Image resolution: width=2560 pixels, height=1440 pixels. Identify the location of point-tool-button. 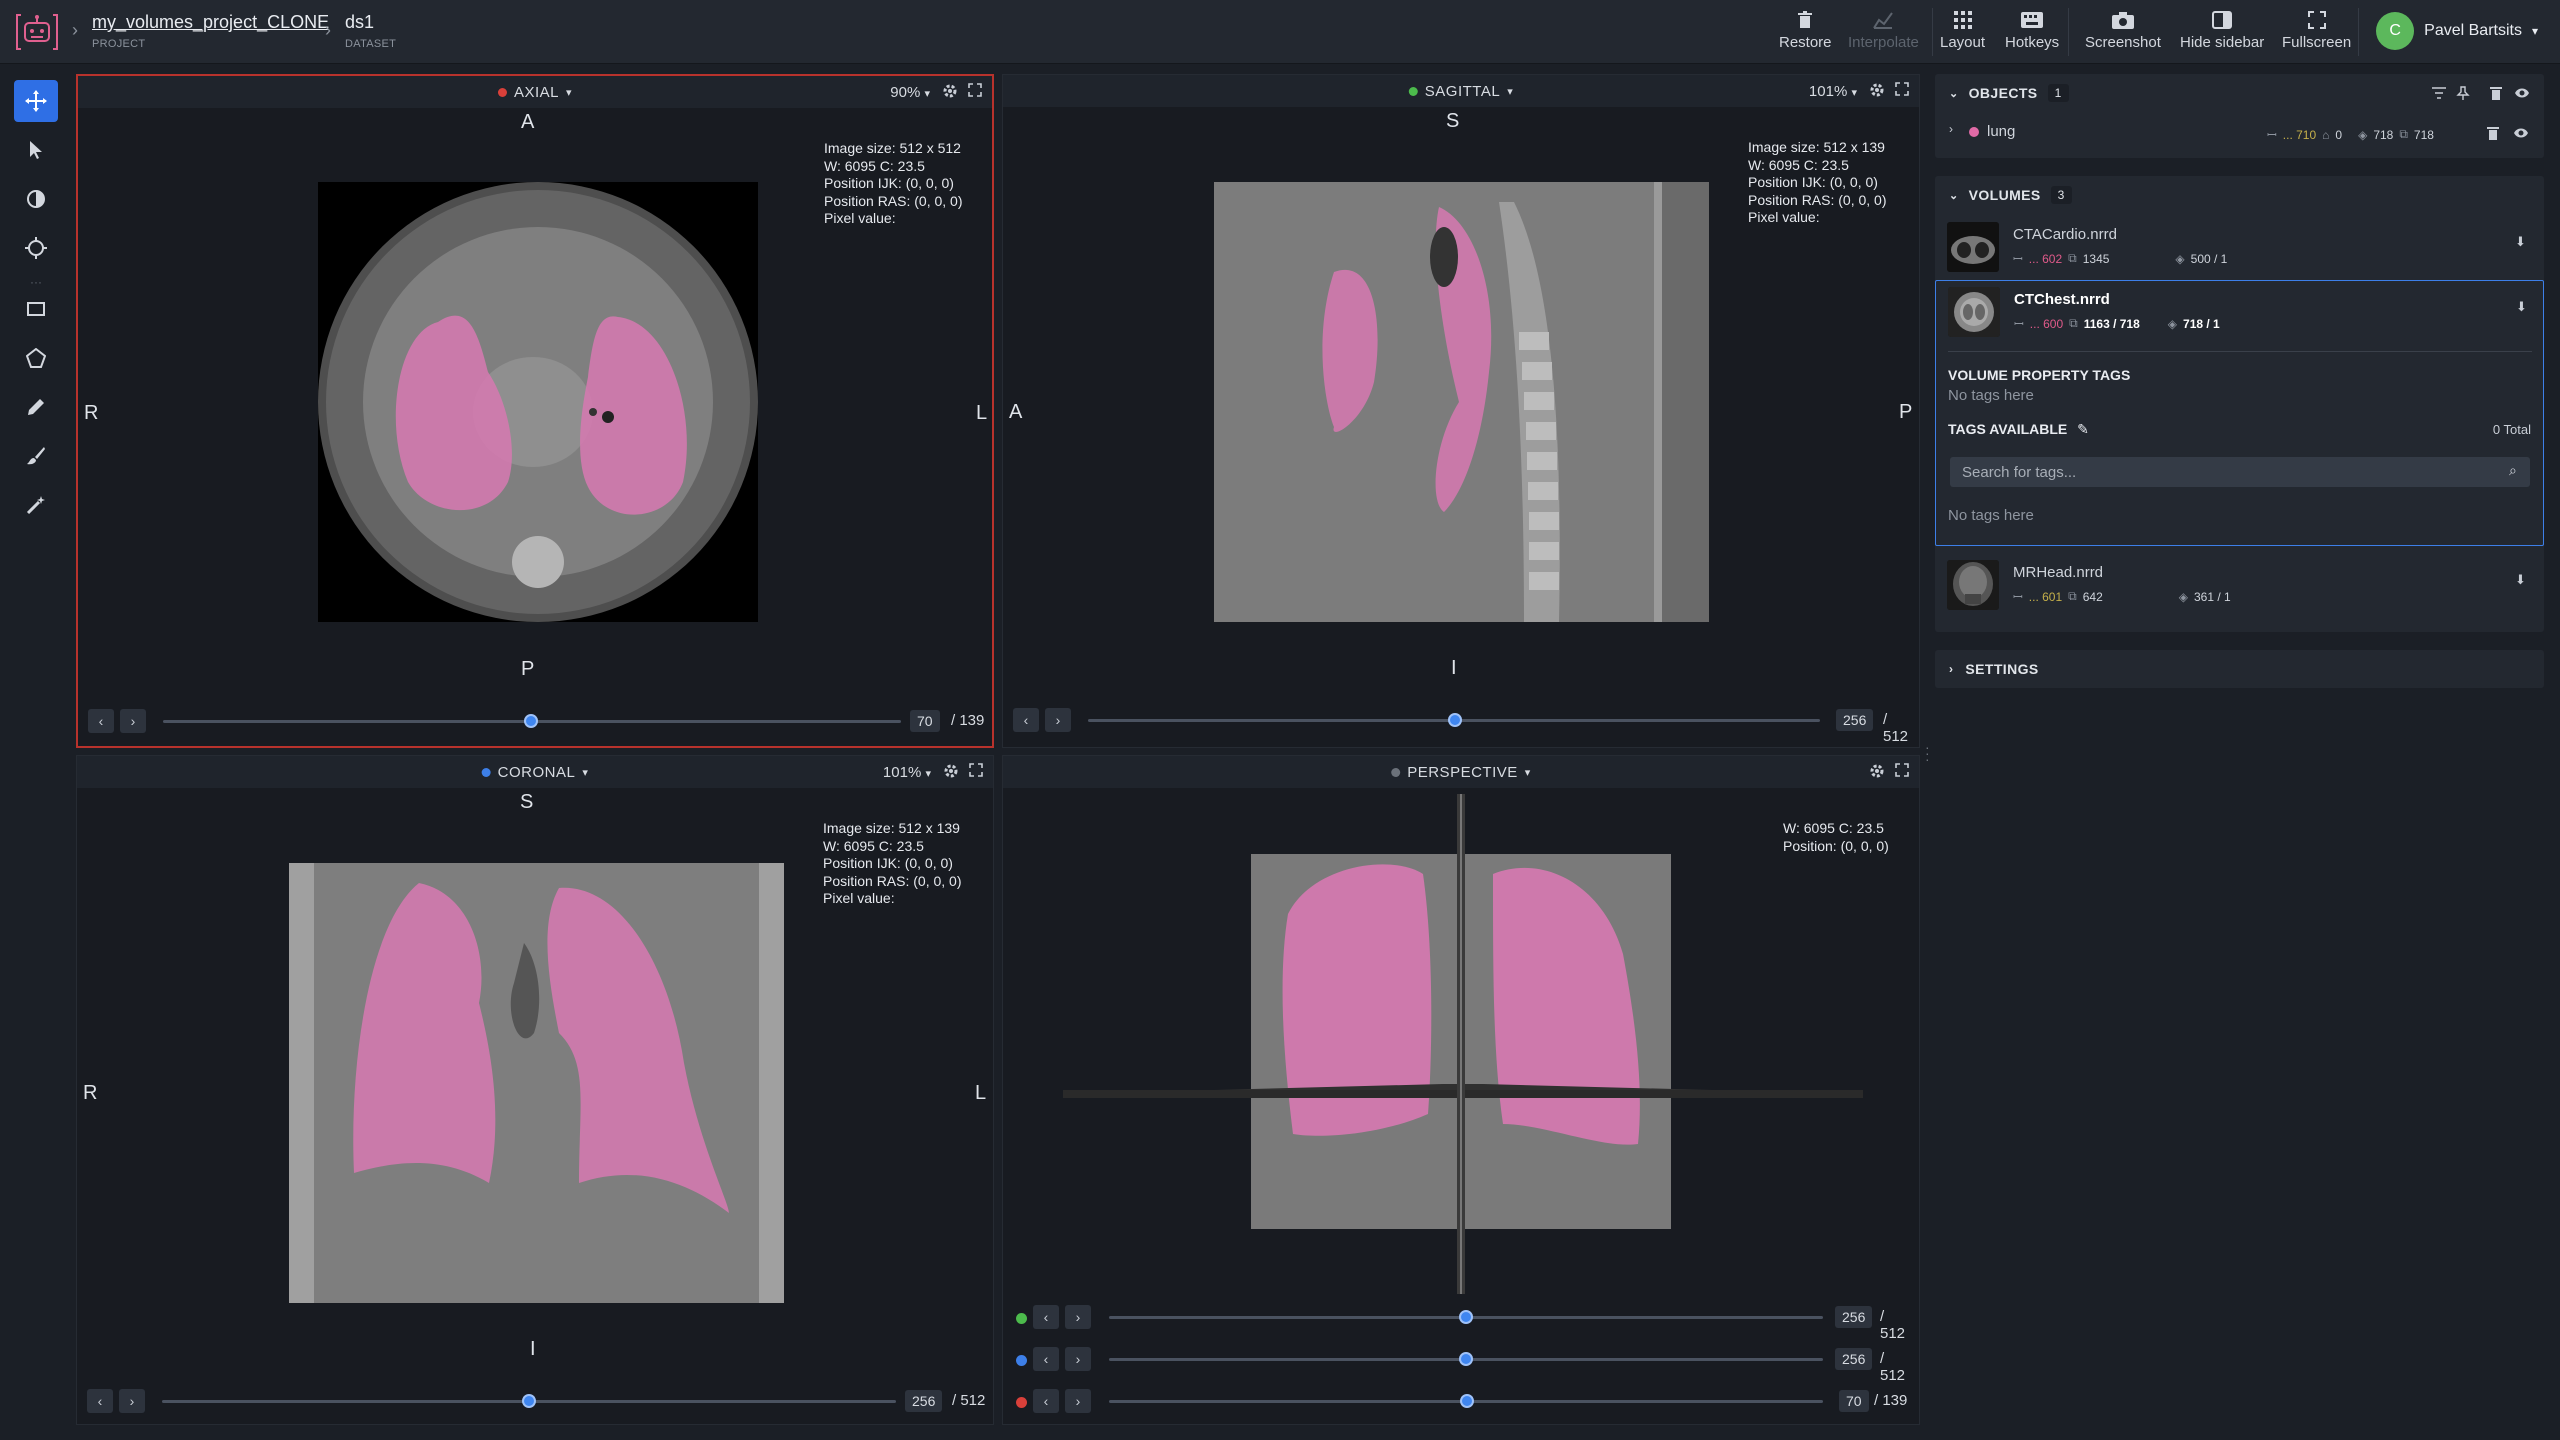
(36, 248).